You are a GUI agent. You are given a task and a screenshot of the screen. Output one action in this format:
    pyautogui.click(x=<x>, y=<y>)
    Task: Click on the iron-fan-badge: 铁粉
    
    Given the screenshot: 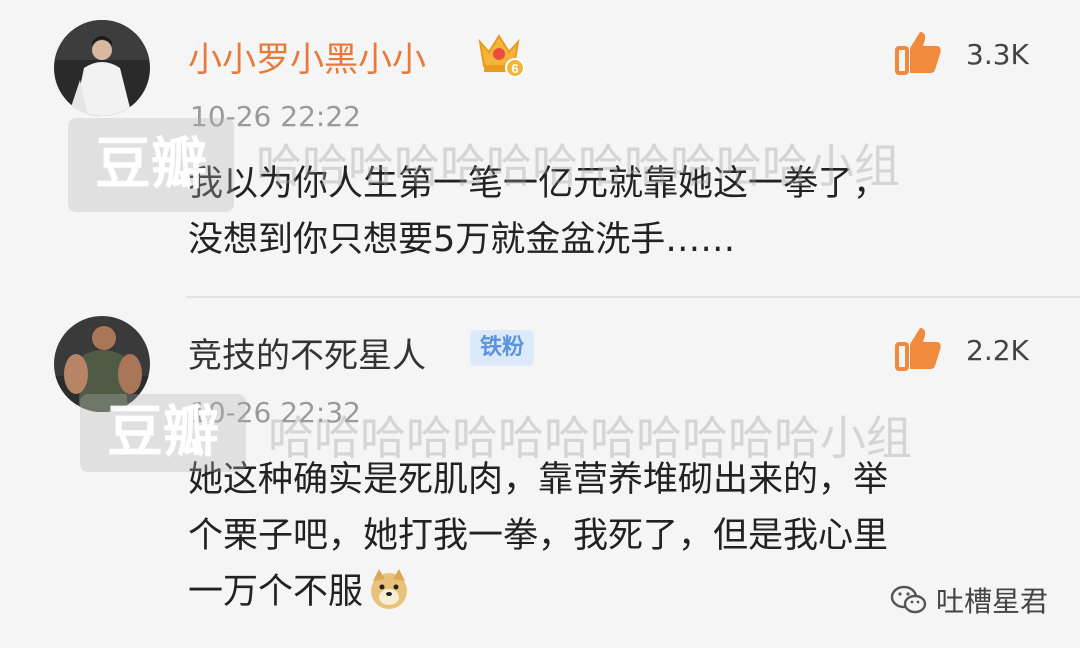 What is the action you would take?
    pyautogui.click(x=502, y=348)
    